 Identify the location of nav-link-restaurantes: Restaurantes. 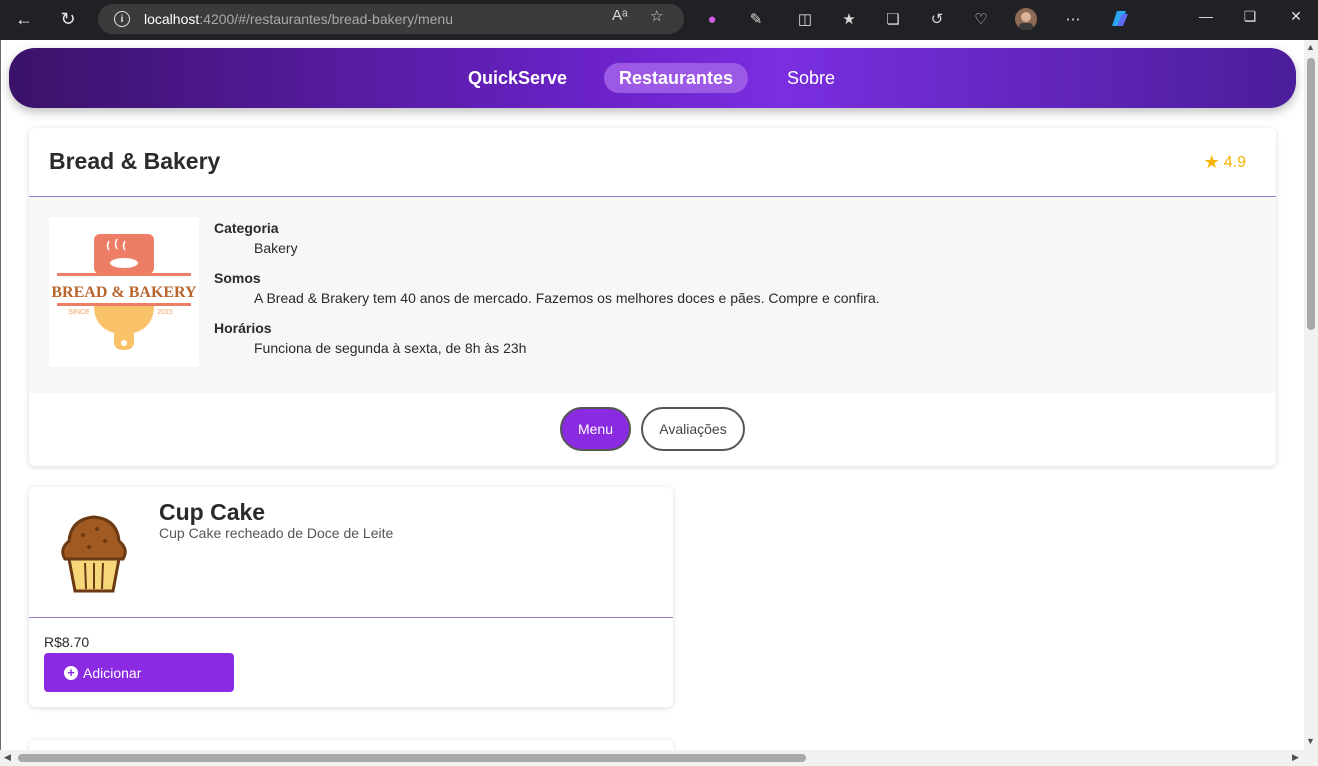
(676, 78).